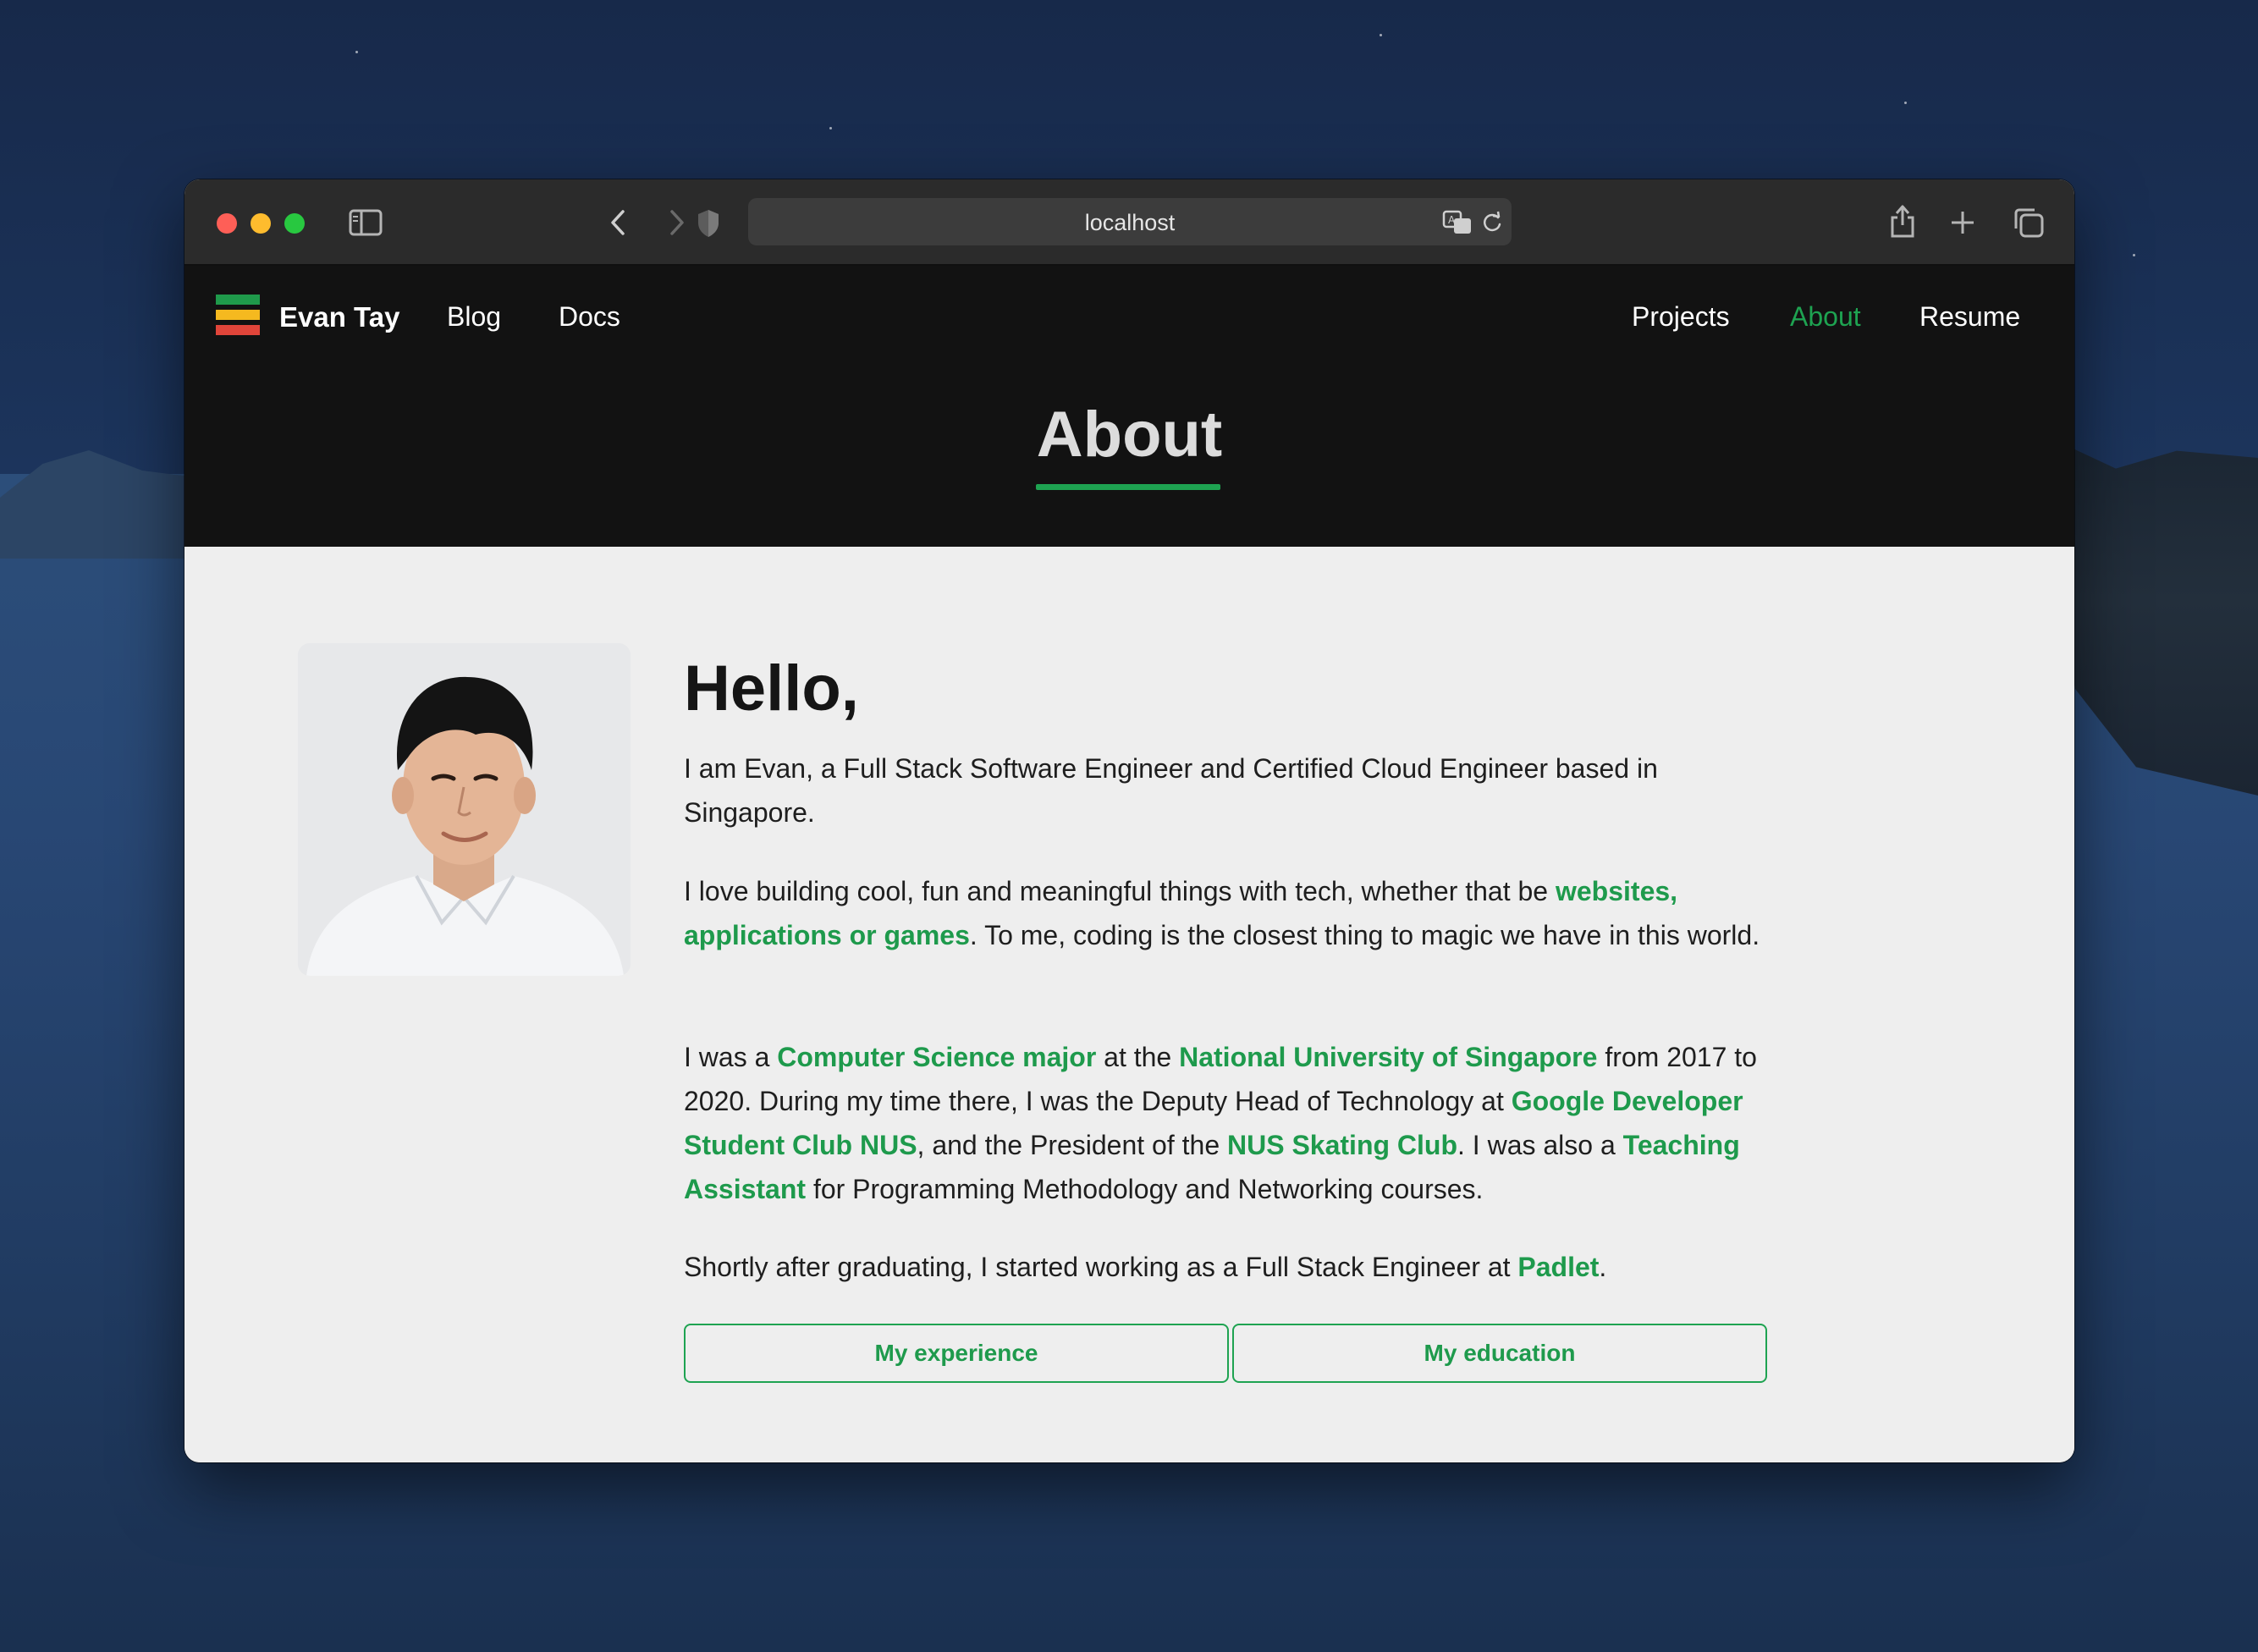  What do you see at coordinates (339, 317) in the screenshot?
I see `brand-name: Evan Tay` at bounding box center [339, 317].